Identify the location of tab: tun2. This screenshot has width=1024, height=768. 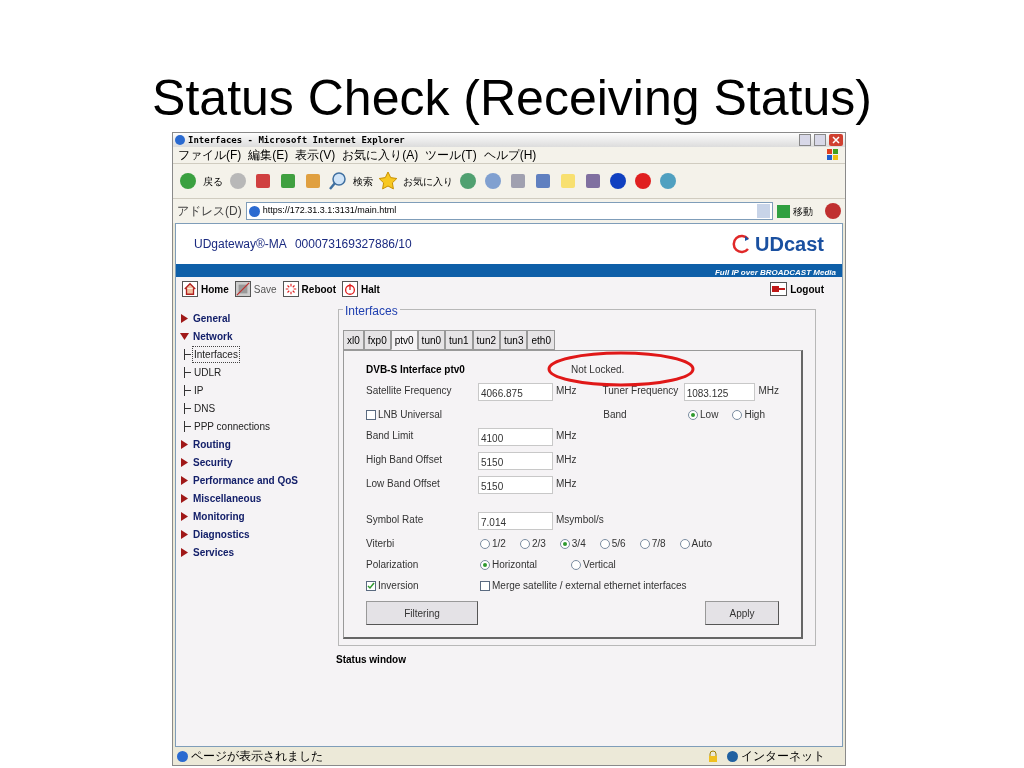
(486, 340).